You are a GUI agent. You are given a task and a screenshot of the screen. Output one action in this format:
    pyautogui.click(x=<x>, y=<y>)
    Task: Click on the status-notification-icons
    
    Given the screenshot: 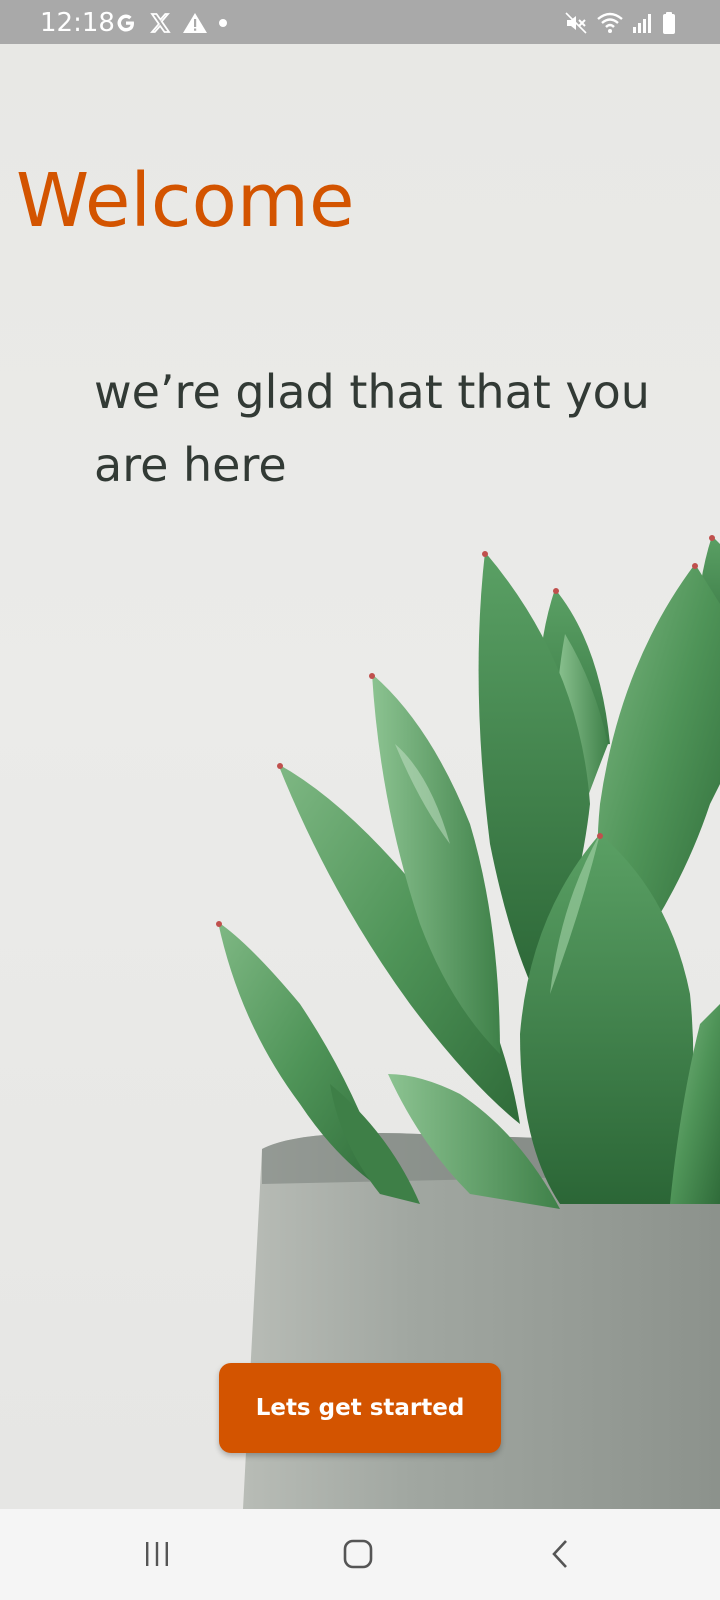 What is the action you would take?
    pyautogui.click(x=171, y=23)
    